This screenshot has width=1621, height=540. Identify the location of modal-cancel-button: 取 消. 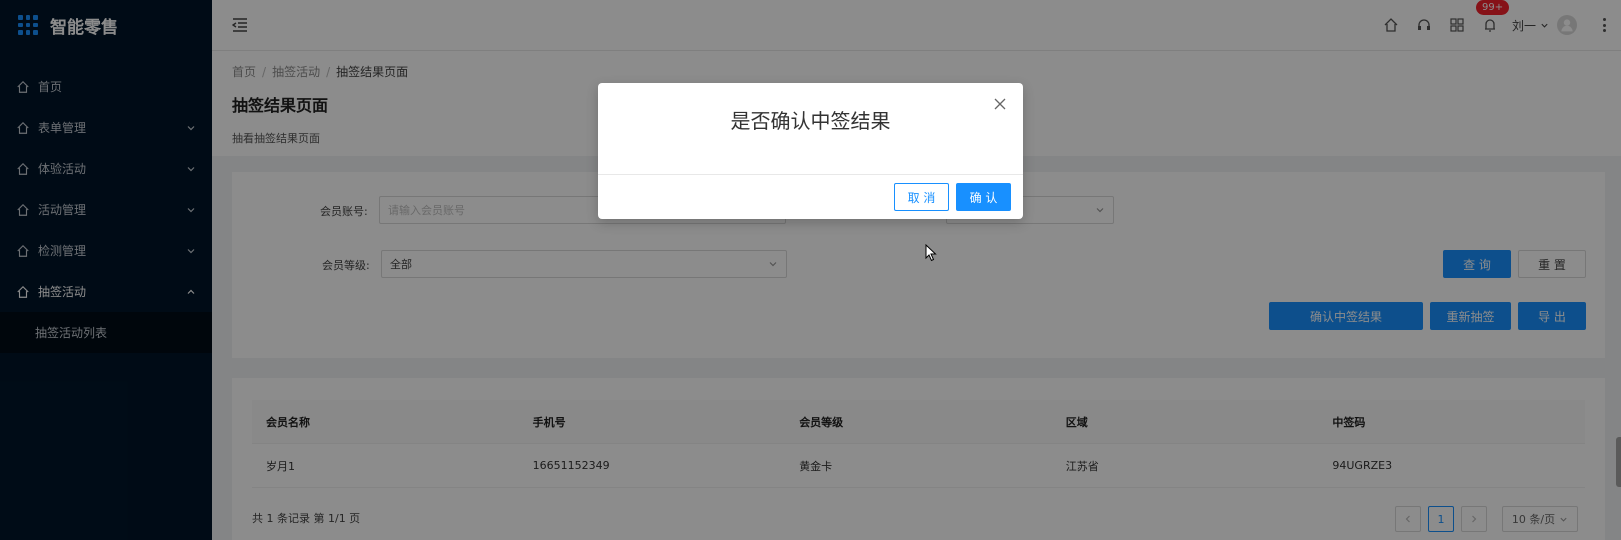
(921, 197).